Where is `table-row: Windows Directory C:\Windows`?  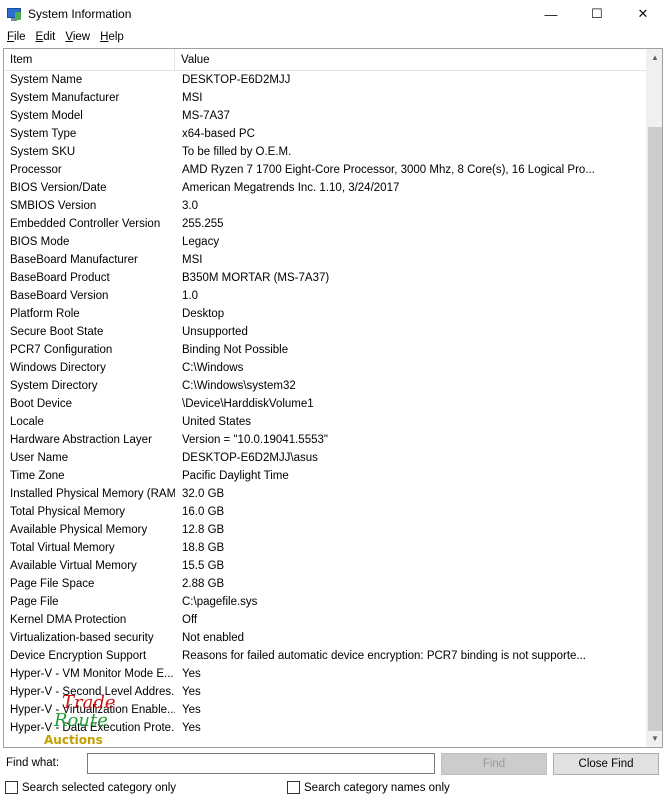
table-row: Windows Directory C:\Windows is located at coordinates (325, 368).